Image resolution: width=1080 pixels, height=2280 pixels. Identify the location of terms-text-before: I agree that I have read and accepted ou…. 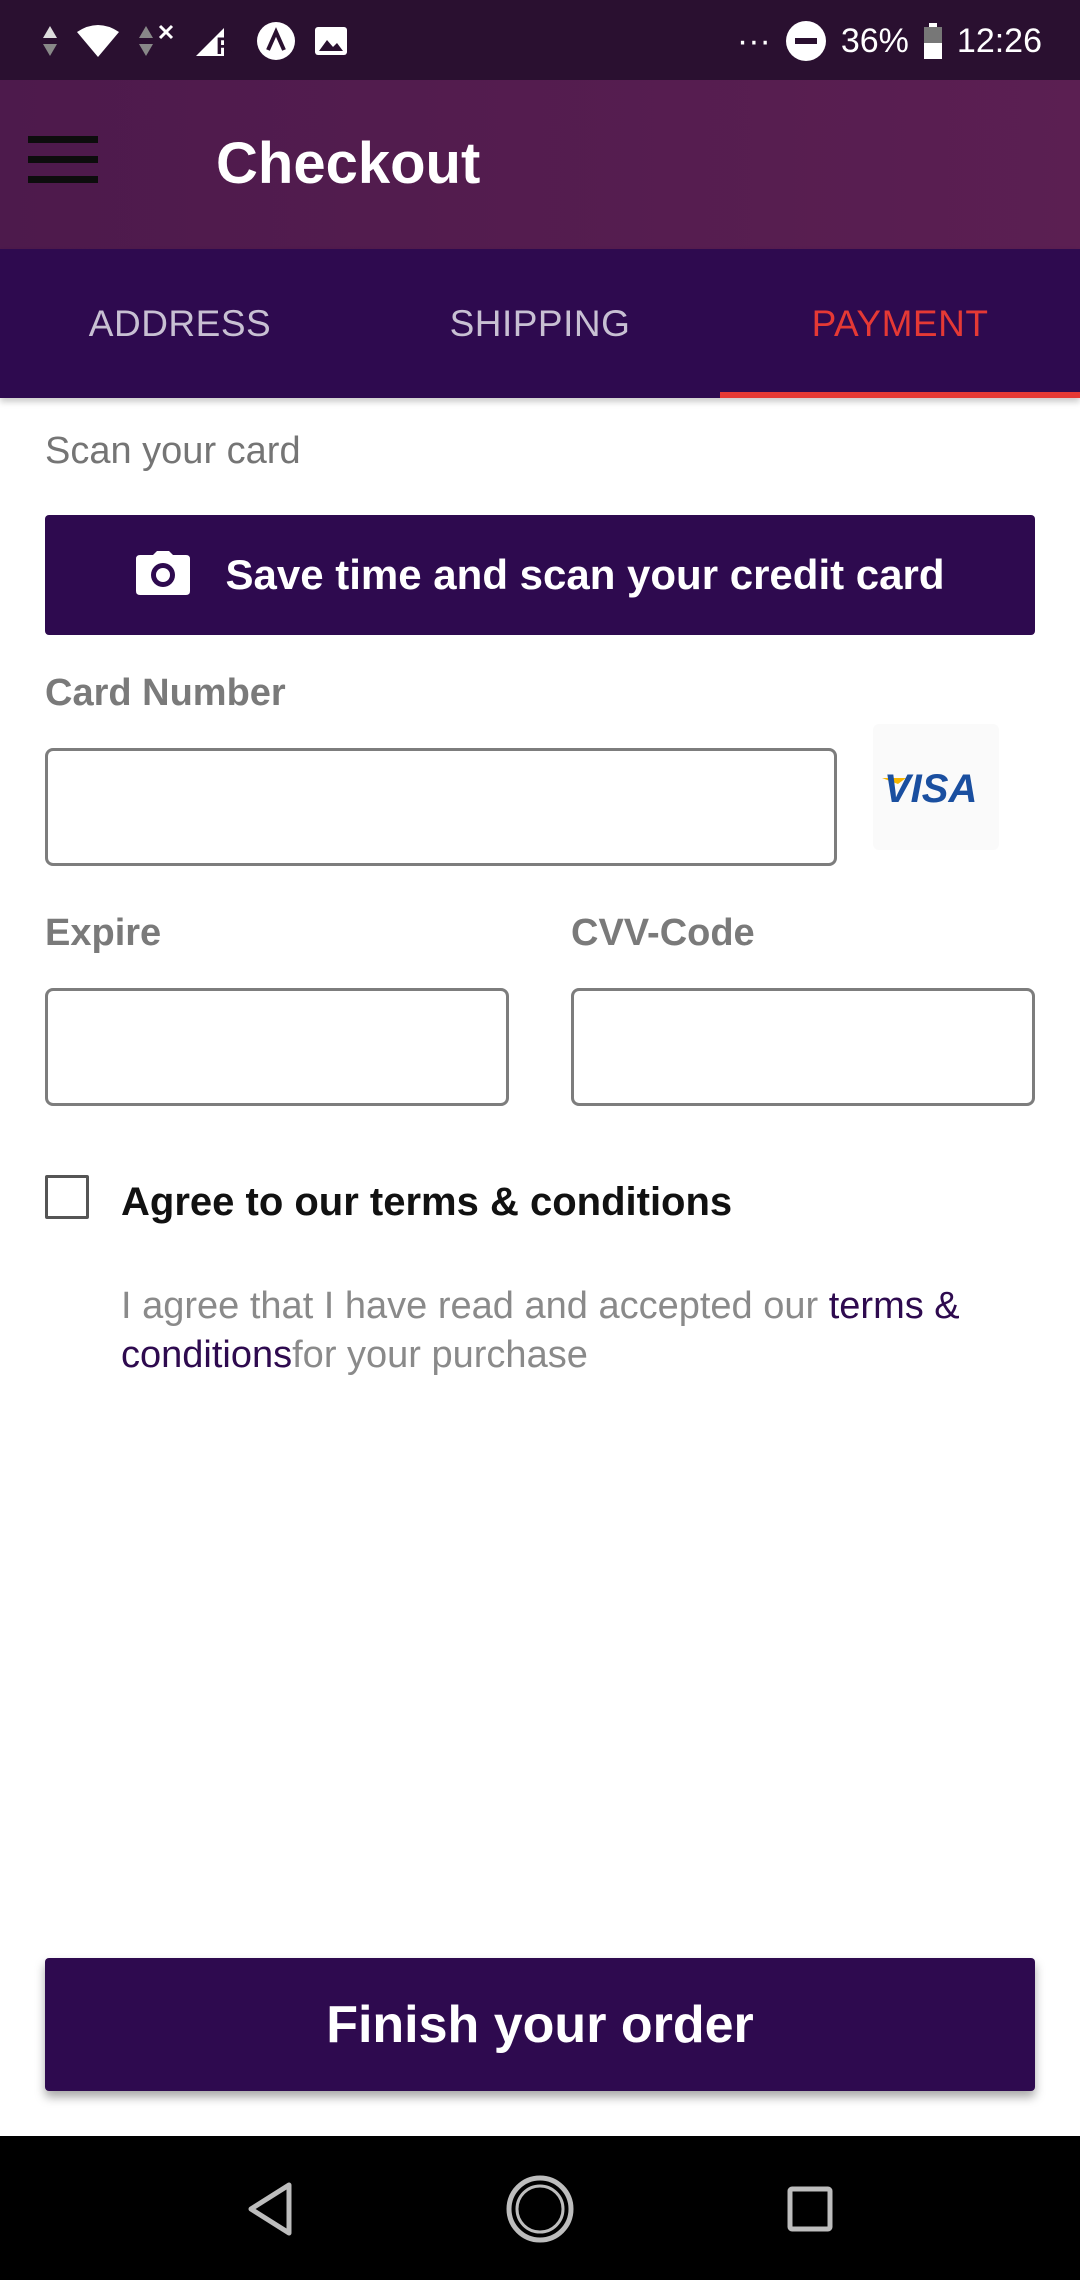
(475, 1306).